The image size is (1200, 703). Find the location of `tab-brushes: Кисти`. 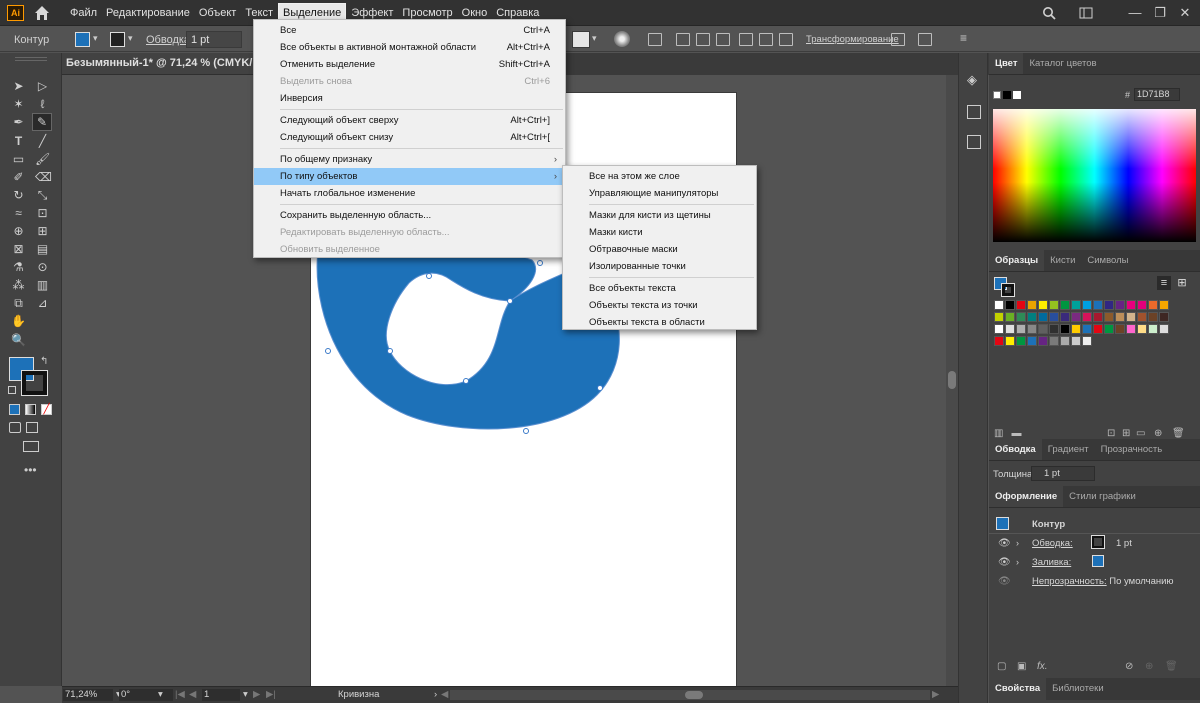

tab-brushes: Кисти is located at coordinates (1062, 260).